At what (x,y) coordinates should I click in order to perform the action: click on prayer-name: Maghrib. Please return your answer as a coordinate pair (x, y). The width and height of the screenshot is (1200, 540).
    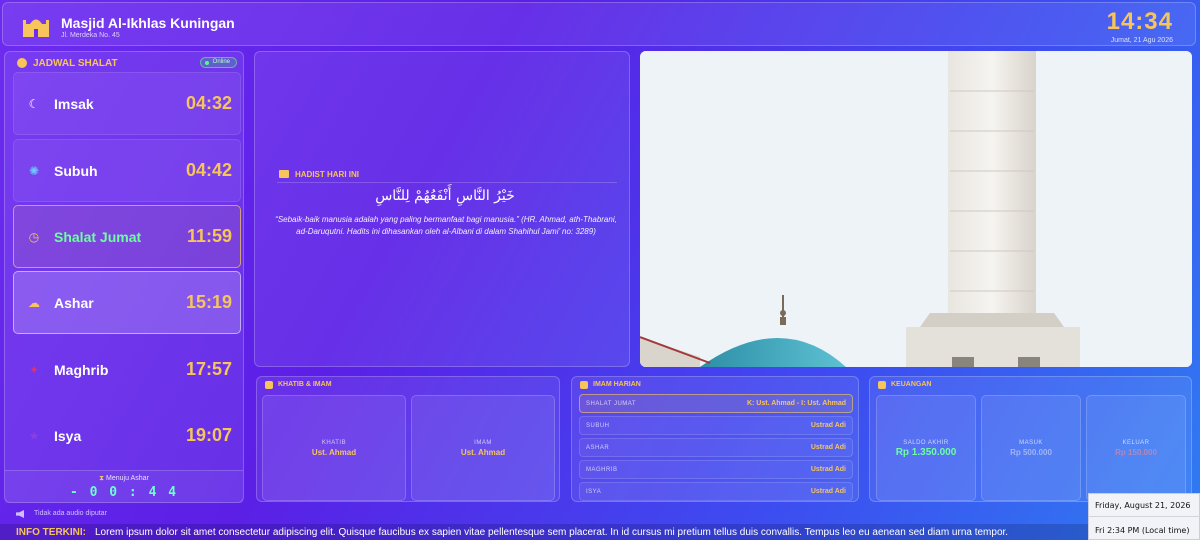
    Looking at the image, I should click on (81, 370).